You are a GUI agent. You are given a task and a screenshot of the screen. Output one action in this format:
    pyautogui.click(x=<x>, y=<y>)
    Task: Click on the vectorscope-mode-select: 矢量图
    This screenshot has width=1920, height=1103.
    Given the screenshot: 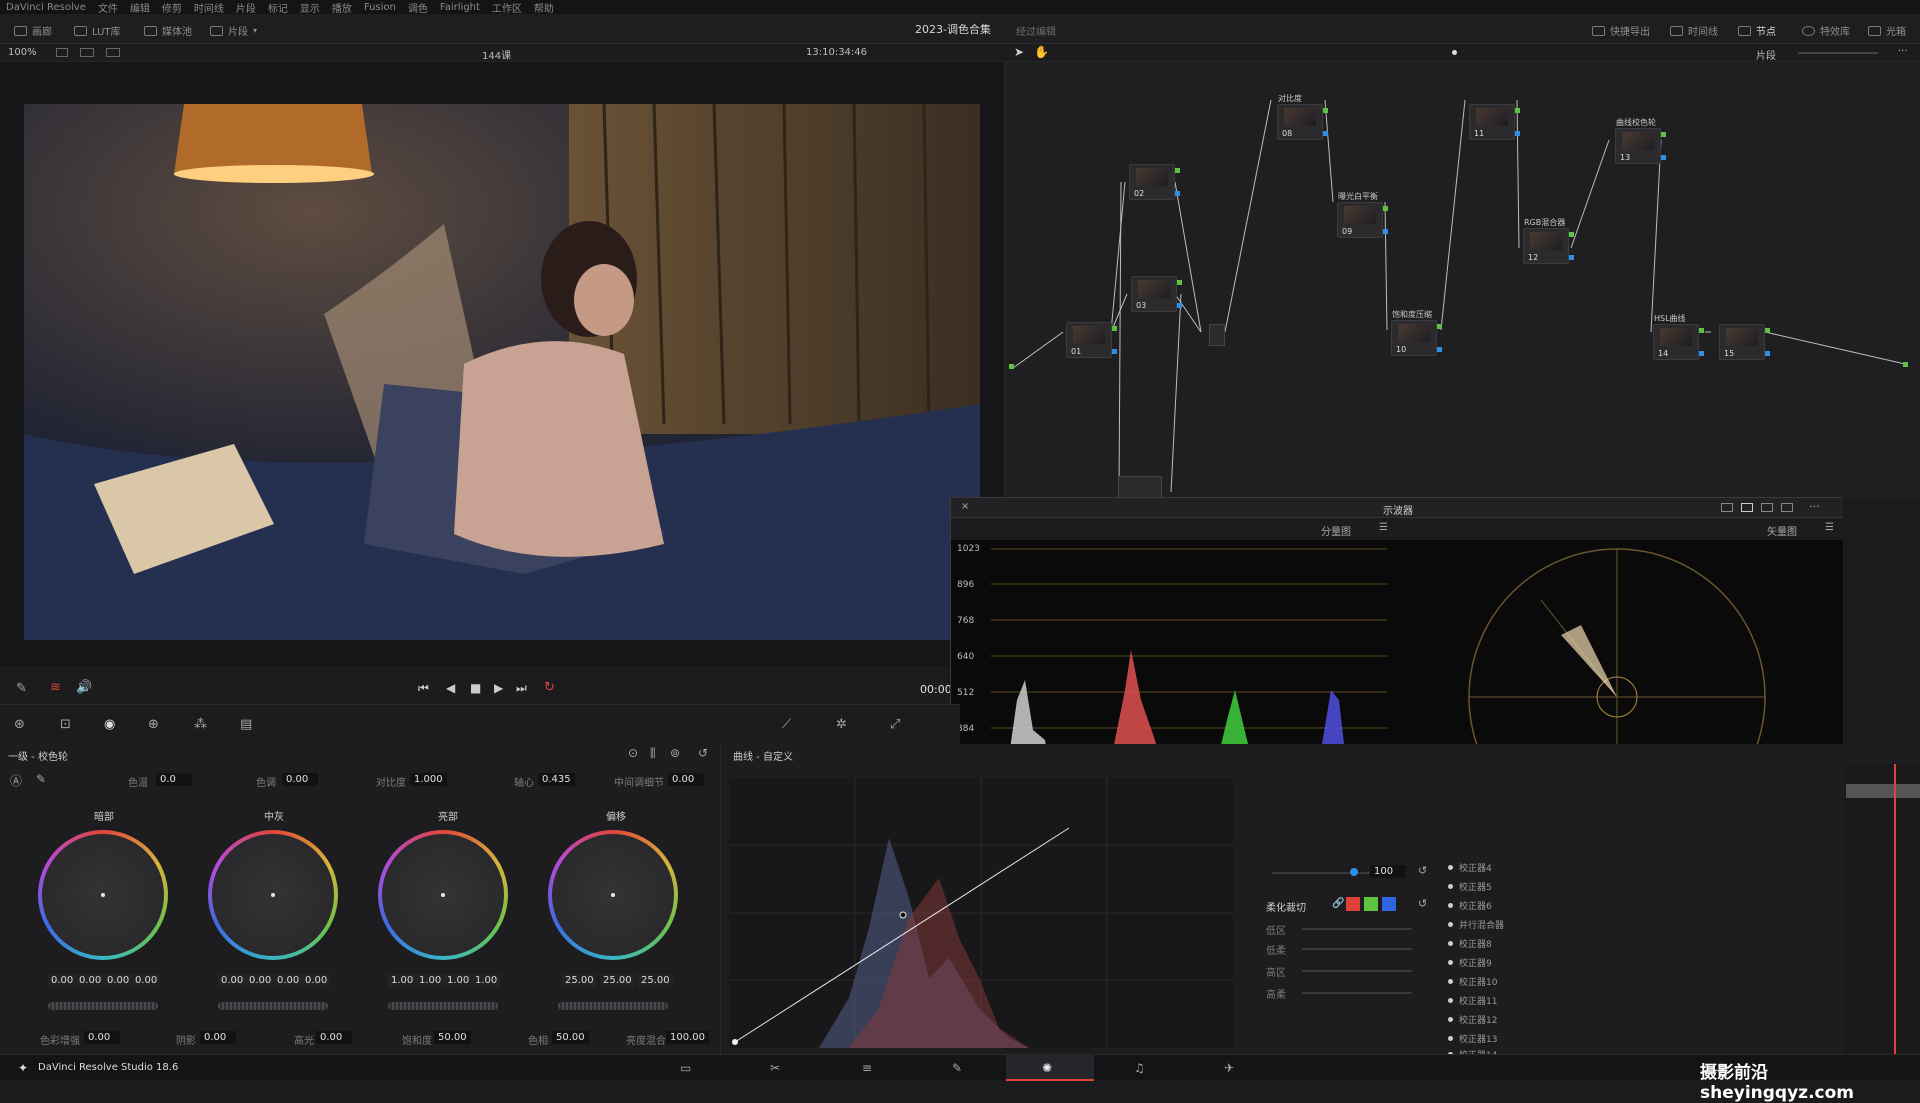 What is the action you would take?
    pyautogui.click(x=1782, y=530)
    